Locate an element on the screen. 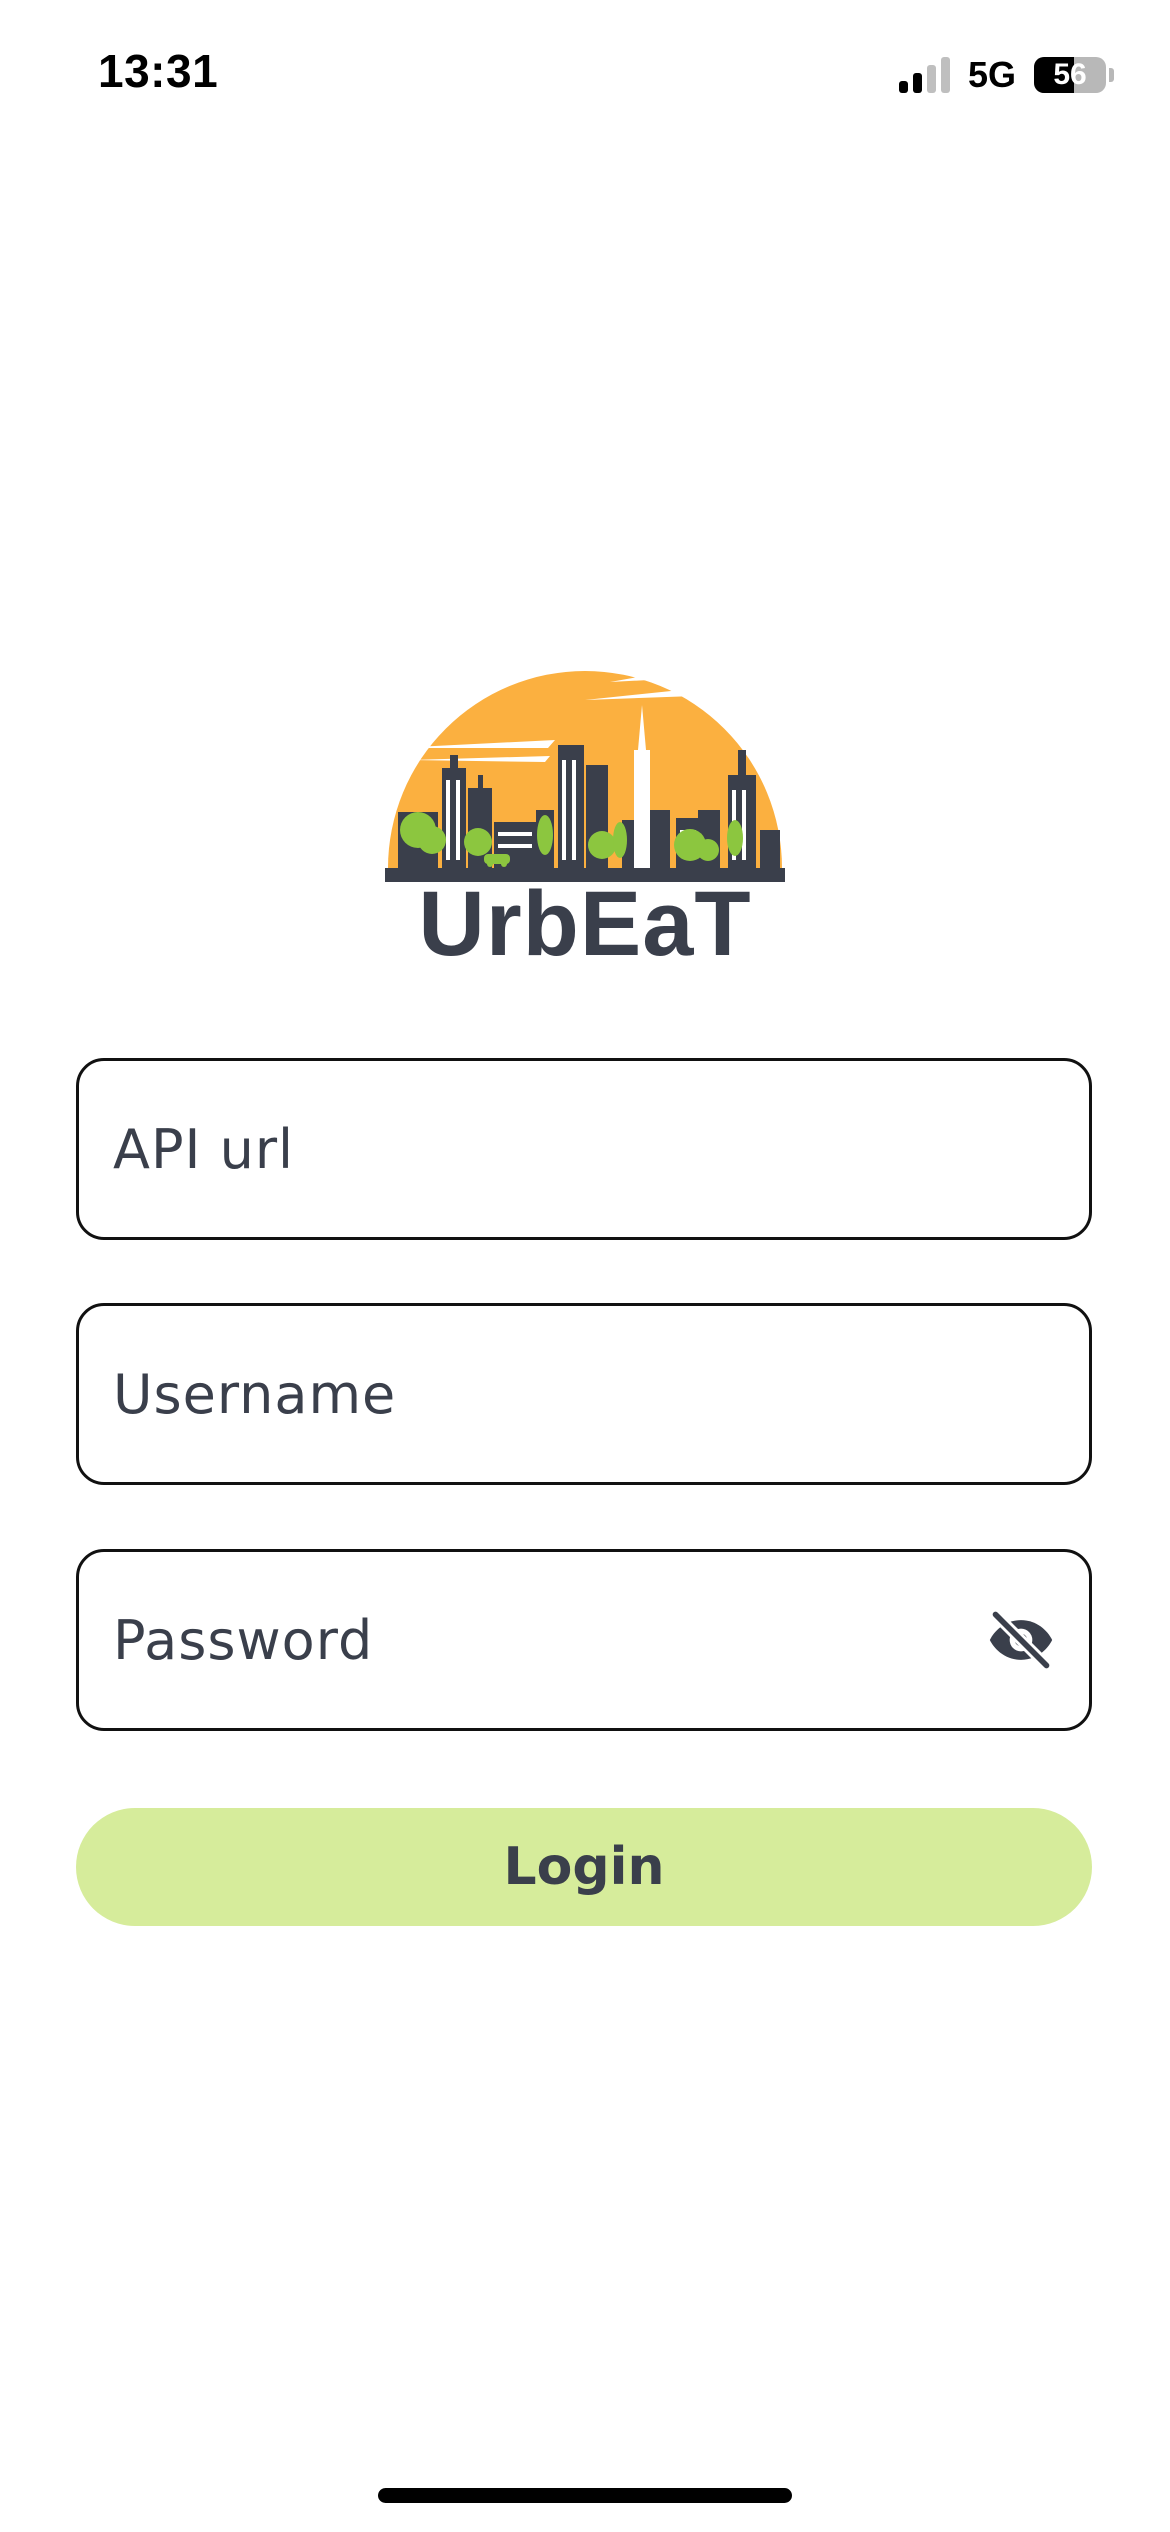  status-time: 13:31 is located at coordinates (158, 71).